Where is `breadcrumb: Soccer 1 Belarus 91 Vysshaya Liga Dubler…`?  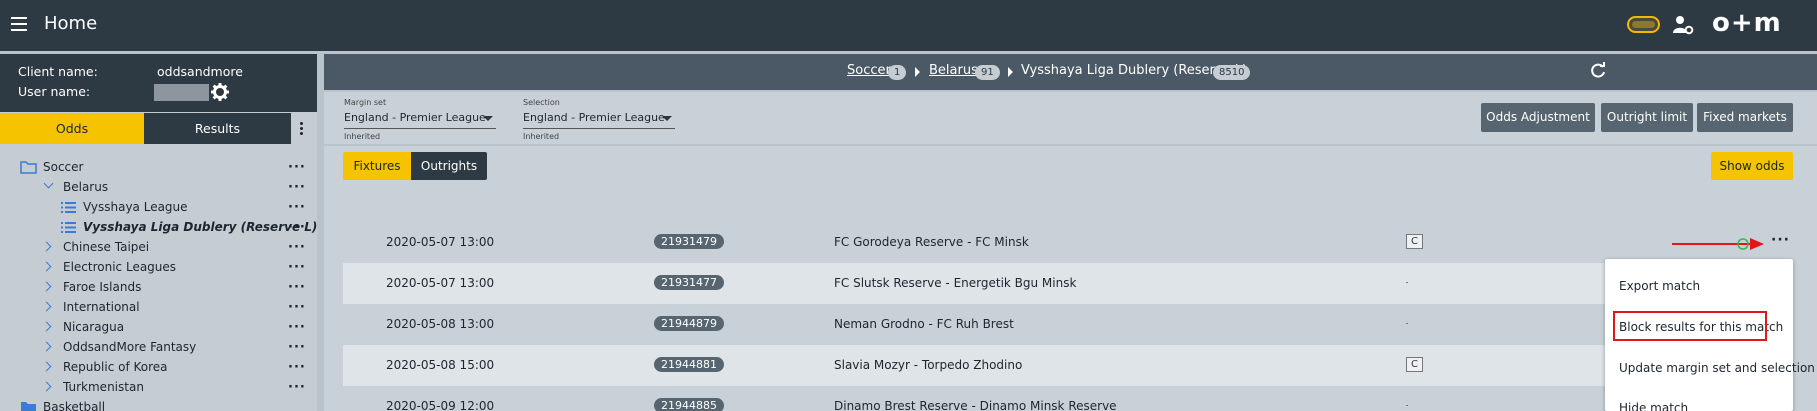 breadcrumb: Soccer 1 Belarus 91 Vysshaya Liga Dubler… is located at coordinates (1070, 72).